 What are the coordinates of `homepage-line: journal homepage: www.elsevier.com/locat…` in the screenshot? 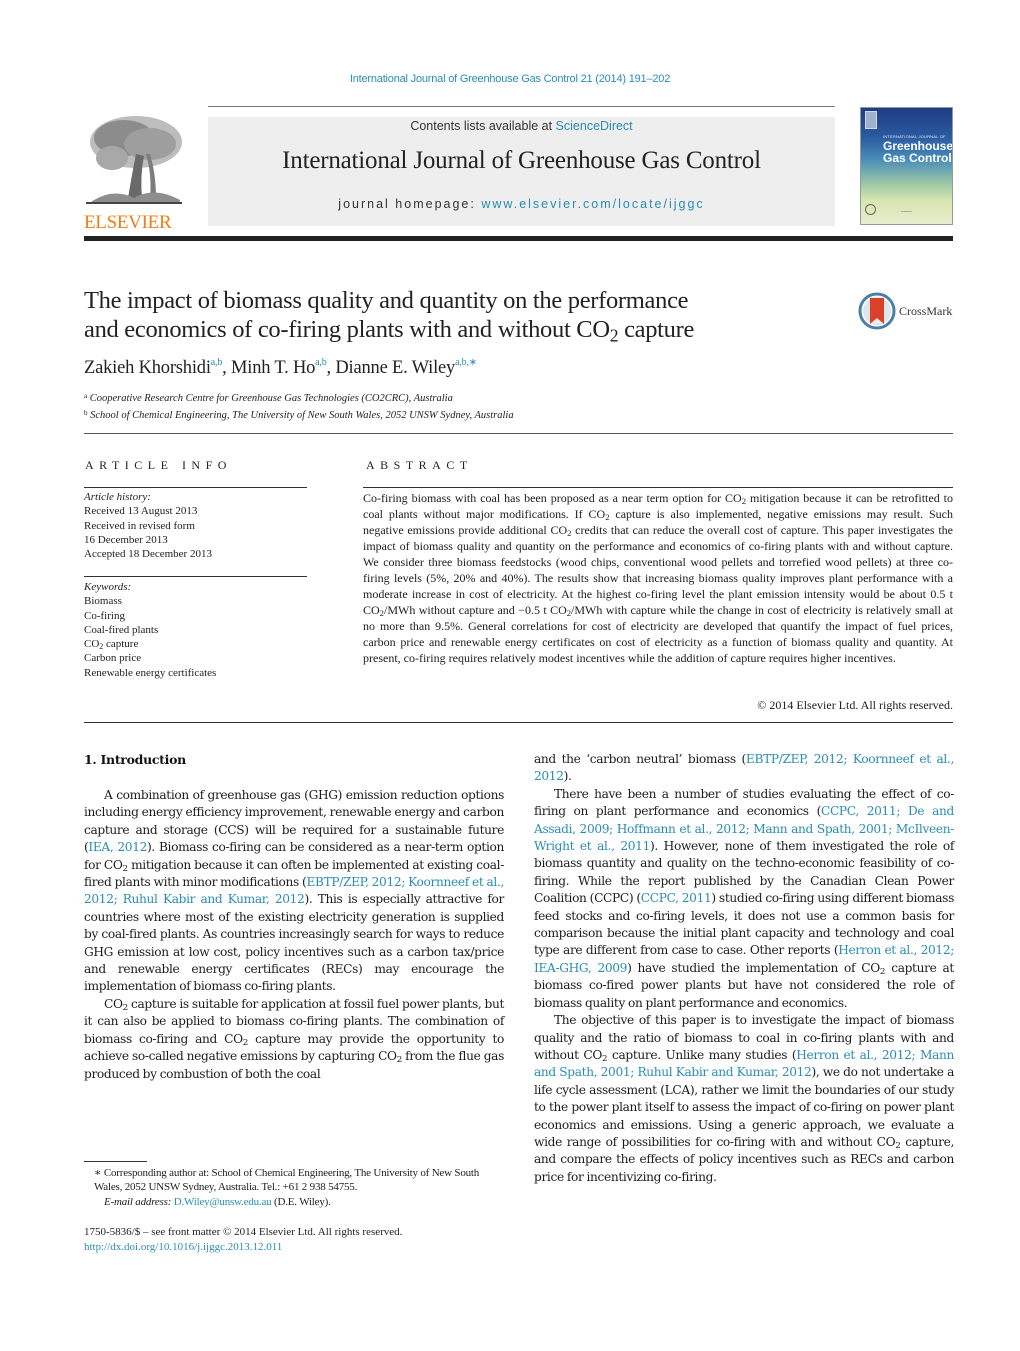 It's located at (521, 204).